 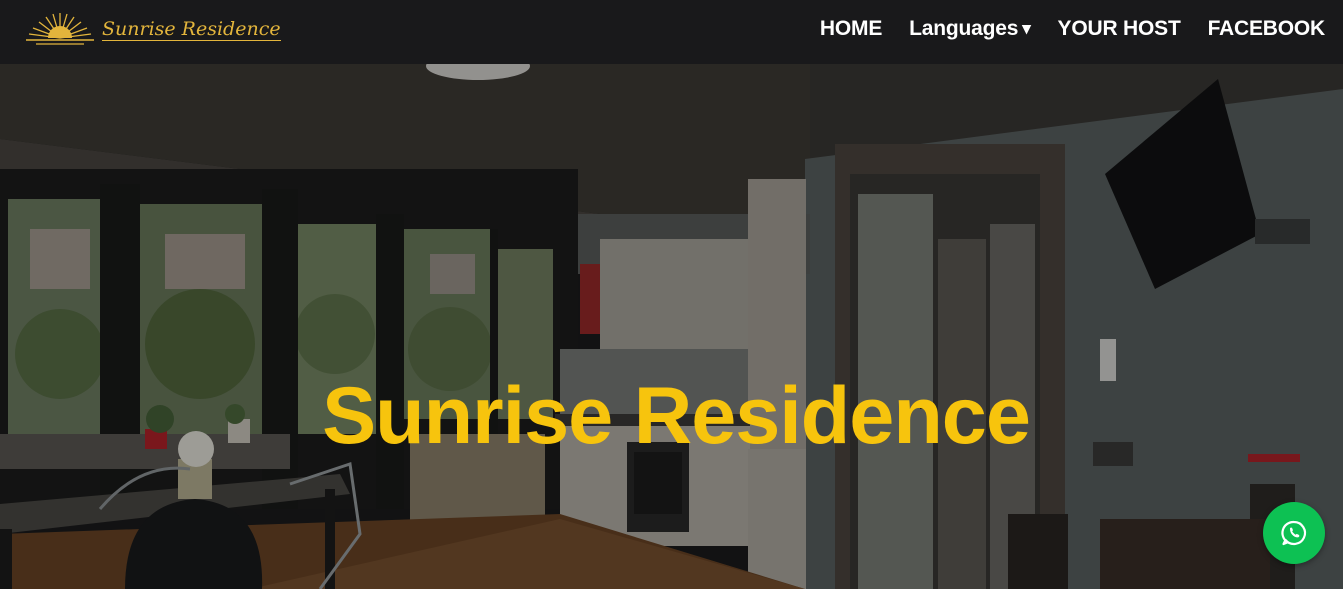 I want to click on nav-home: HOME, so click(x=851, y=29).